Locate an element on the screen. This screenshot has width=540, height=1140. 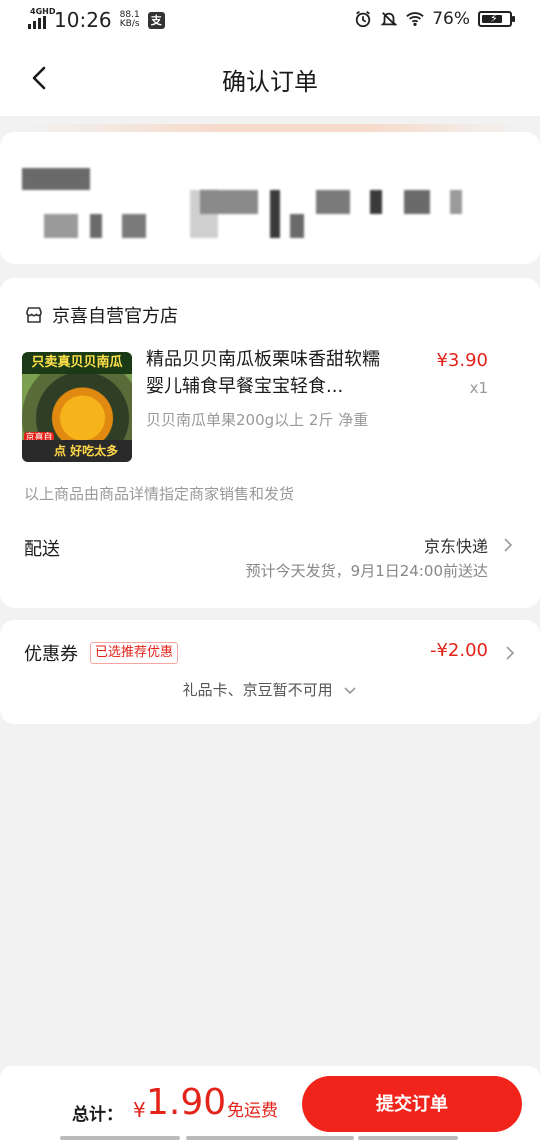
status-bar: 4GHD 10:26 88.1 KB/s 支 76% ⚡ is located at coordinates (270, 21).